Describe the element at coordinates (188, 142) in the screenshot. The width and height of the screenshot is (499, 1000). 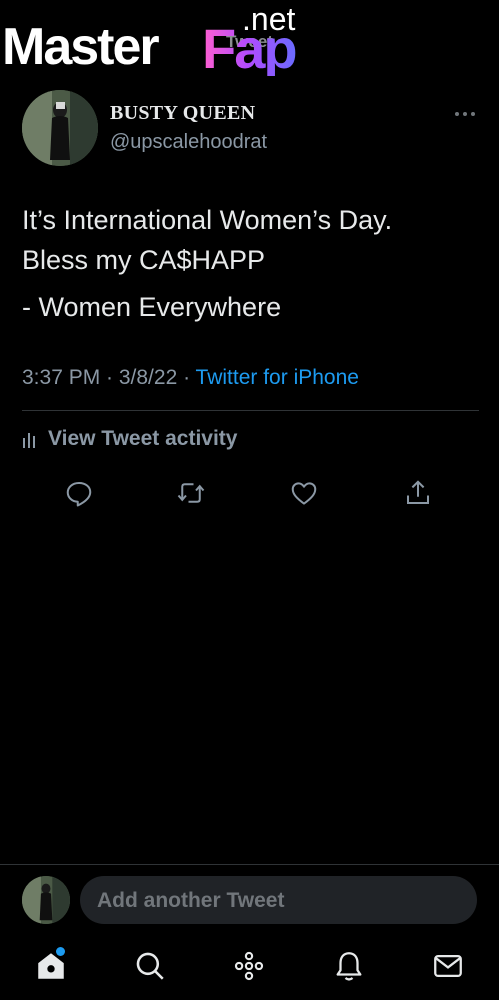
I see `author-handle: @upscalehoodrat` at that location.